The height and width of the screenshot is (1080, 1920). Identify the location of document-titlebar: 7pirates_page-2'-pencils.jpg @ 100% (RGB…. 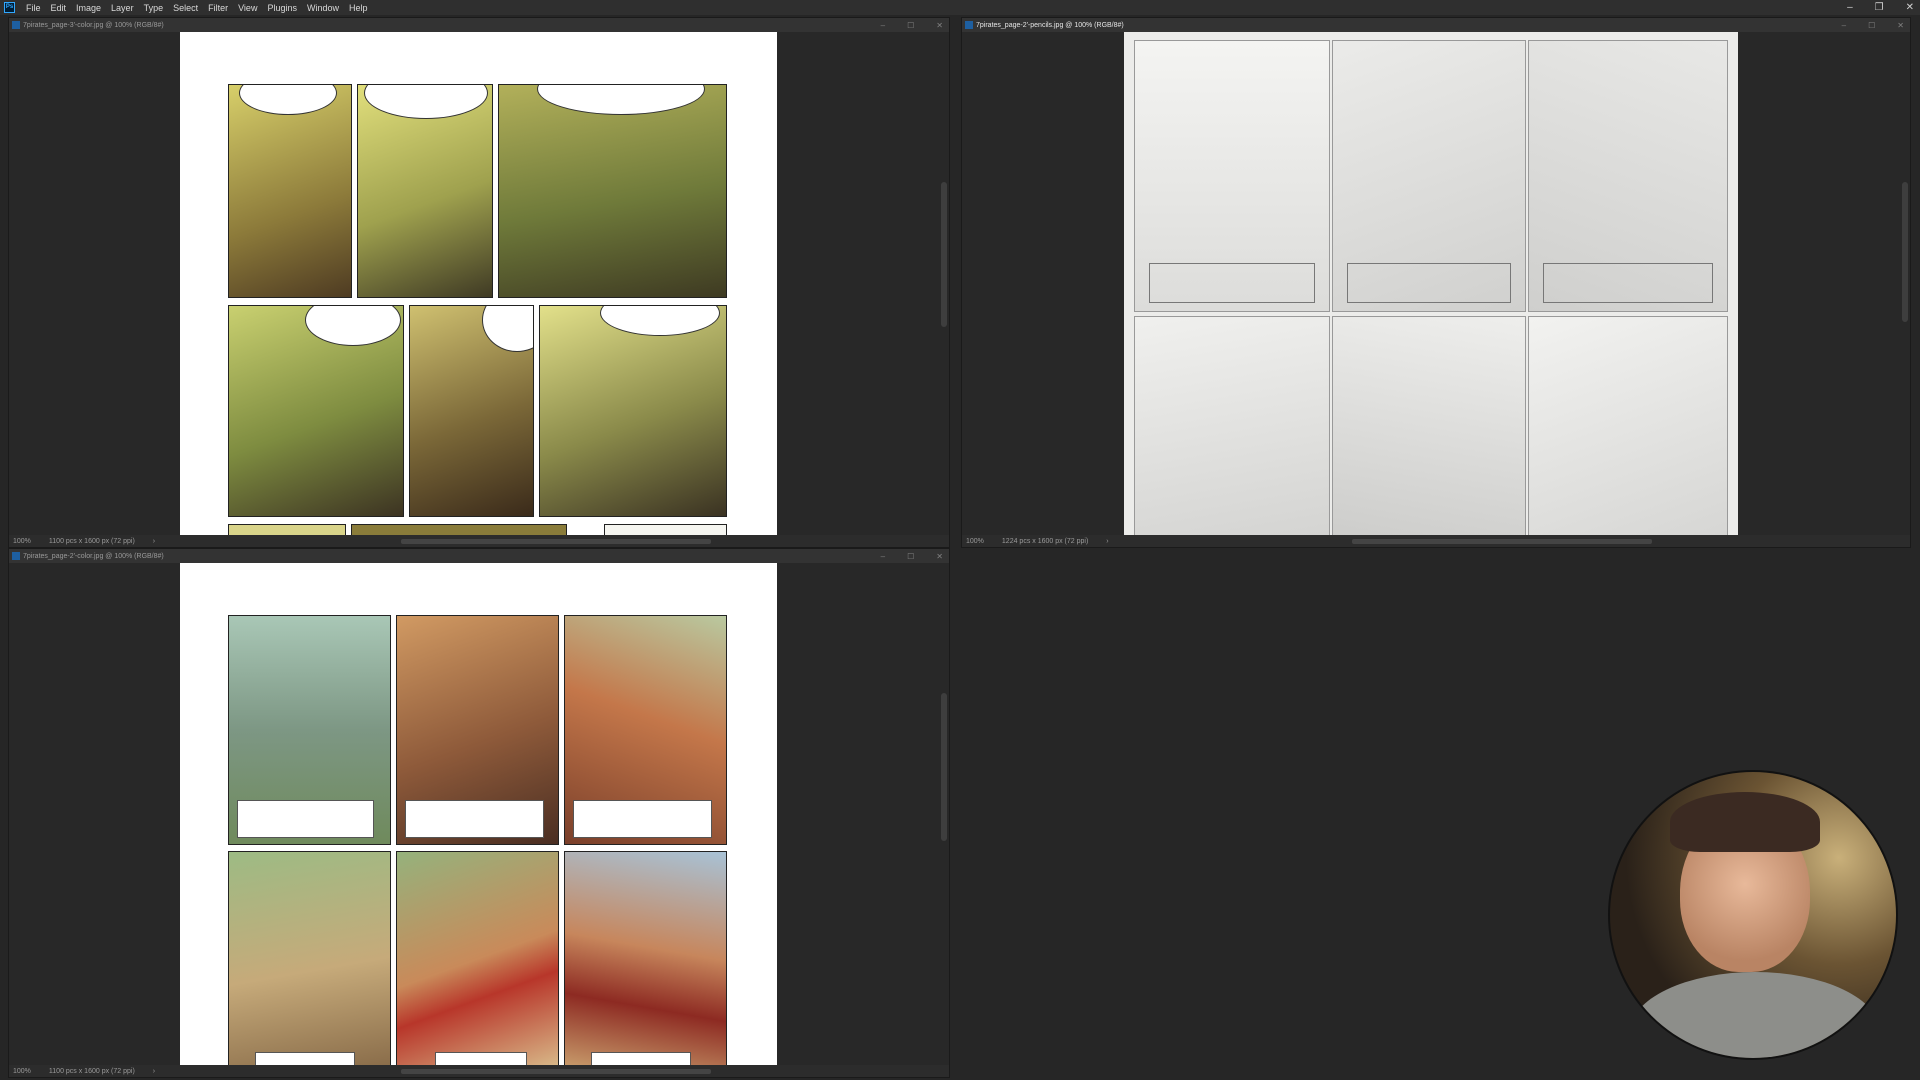
(1436, 25).